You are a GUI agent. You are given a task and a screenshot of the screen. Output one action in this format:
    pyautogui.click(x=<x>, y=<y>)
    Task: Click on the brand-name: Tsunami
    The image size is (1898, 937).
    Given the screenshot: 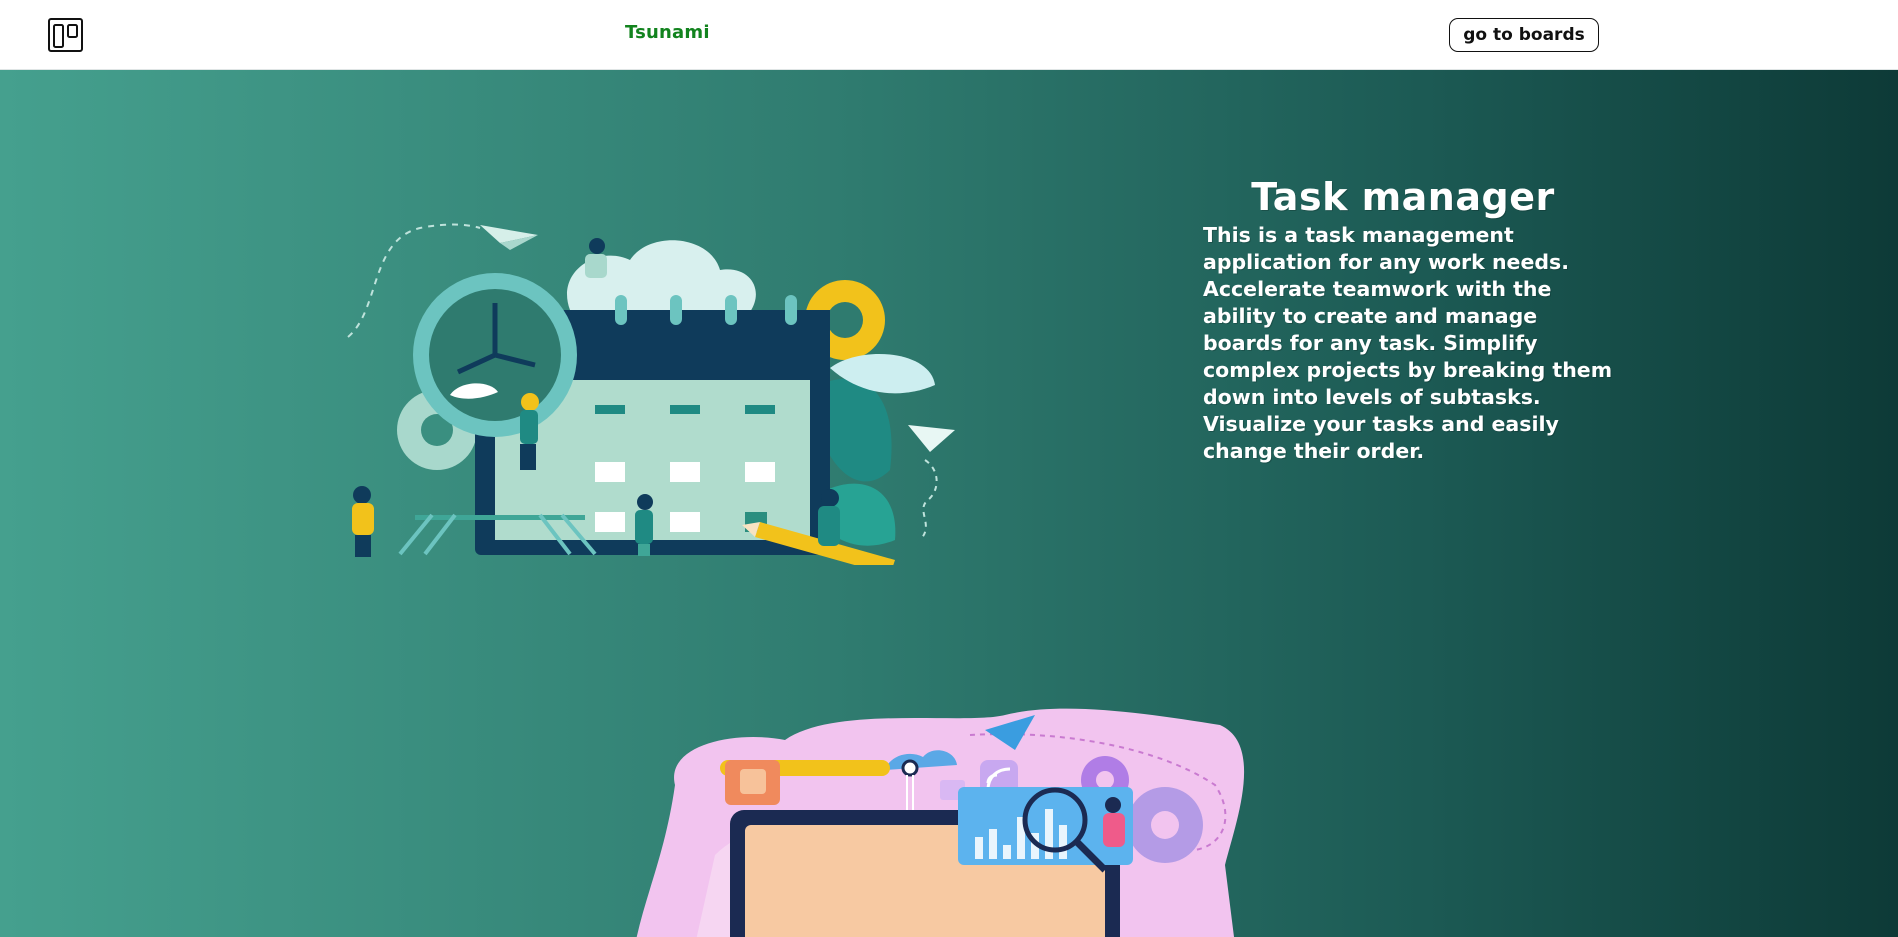 What is the action you would take?
    pyautogui.click(x=667, y=32)
    